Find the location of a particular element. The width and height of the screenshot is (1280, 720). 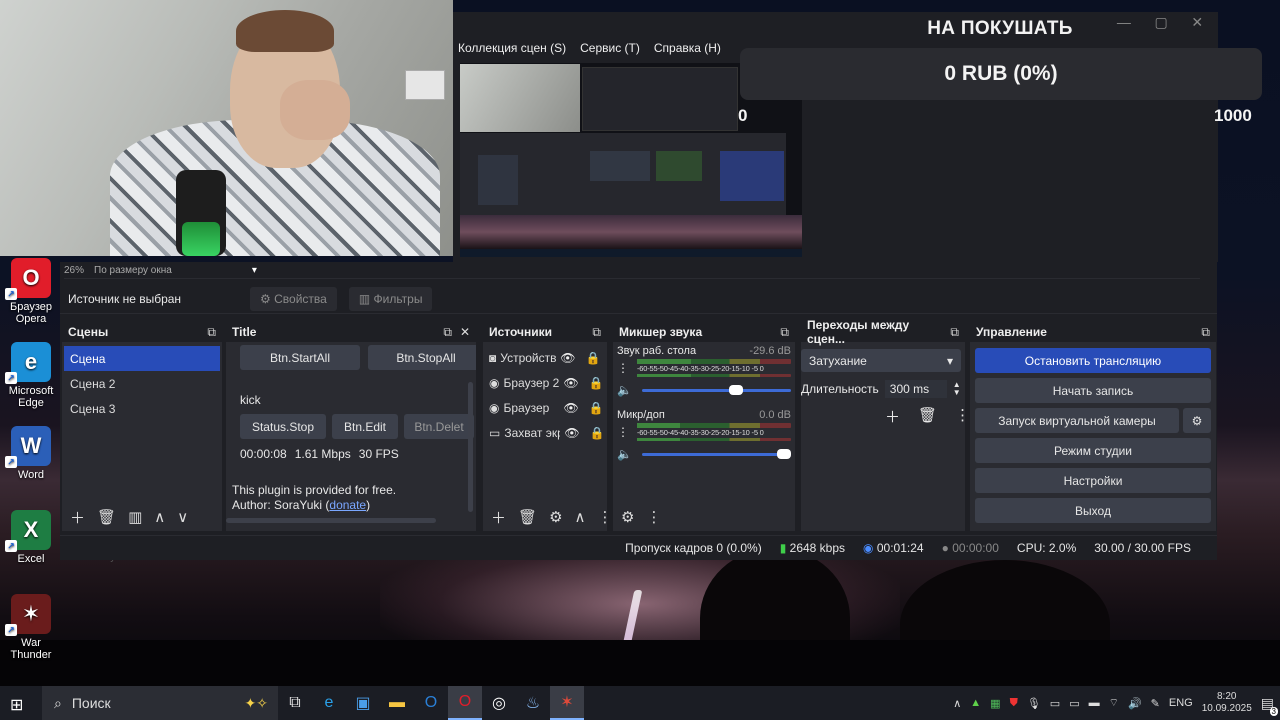

copilot-sparkle-icon: ✦✧ is located at coordinates (256, 703).